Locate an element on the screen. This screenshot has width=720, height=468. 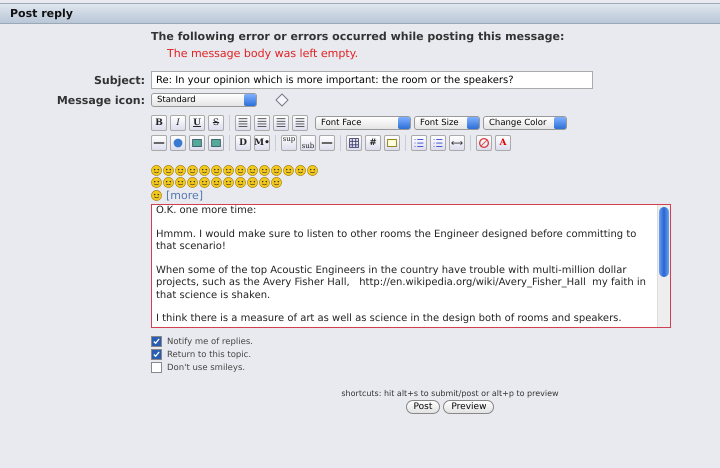
crossed-circle-icon is located at coordinates (484, 143).